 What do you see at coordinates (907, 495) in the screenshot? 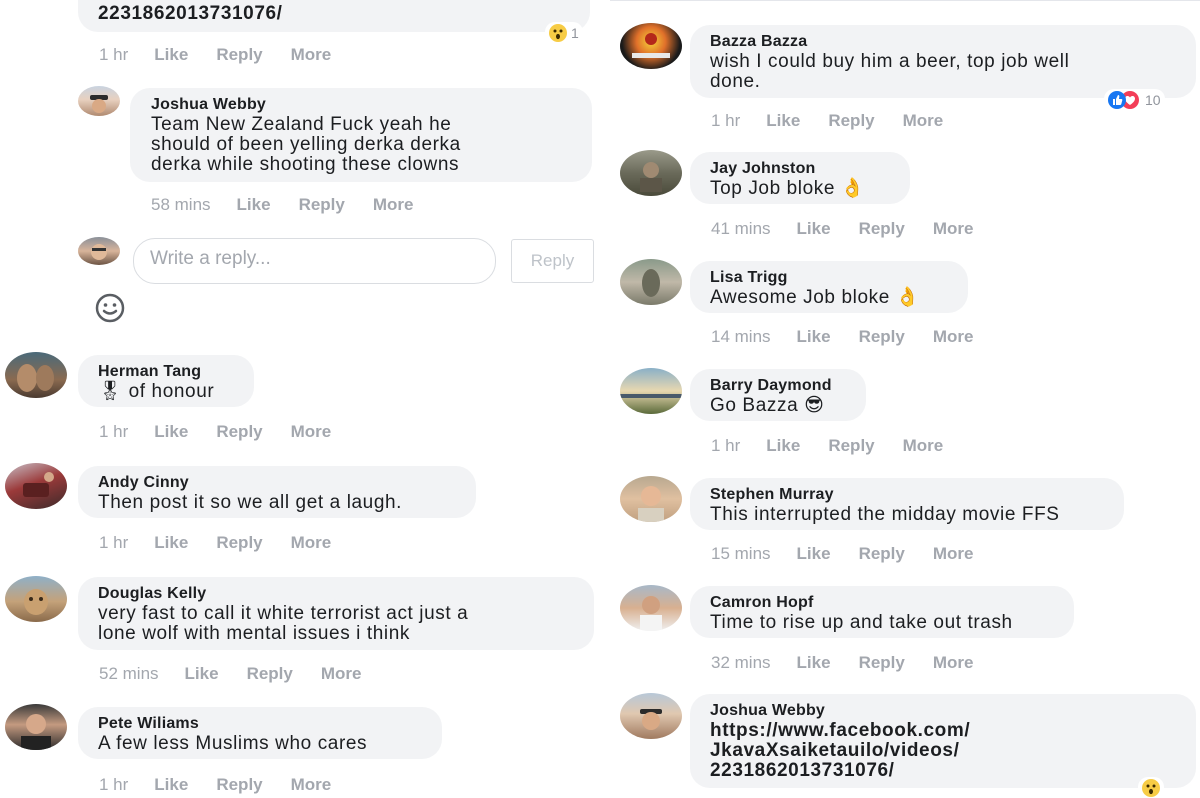
I see `commenter-name: Stephen Murray` at bounding box center [907, 495].